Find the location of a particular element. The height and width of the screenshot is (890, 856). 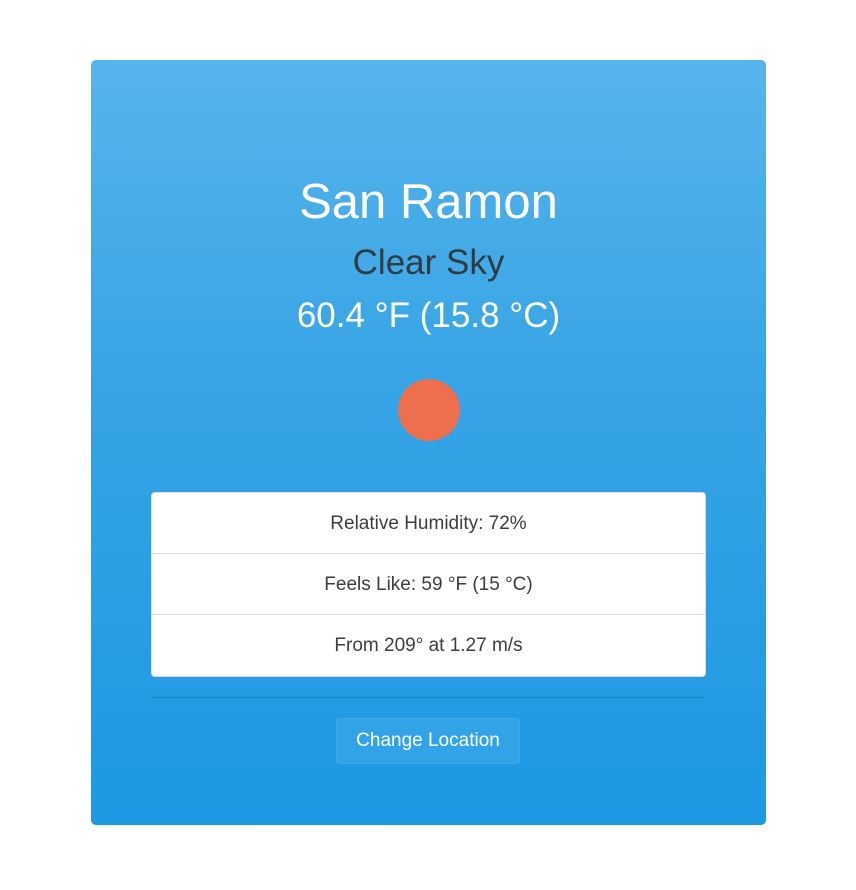

divider is located at coordinates (428, 697).